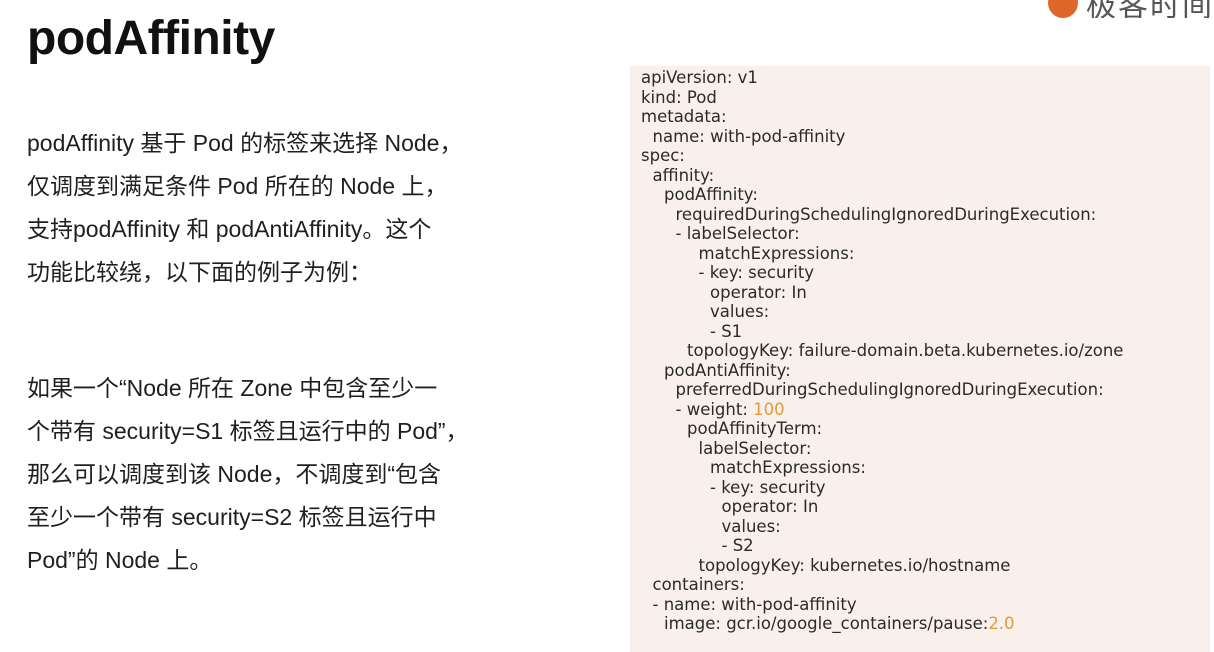 The height and width of the screenshot is (652, 1214). I want to click on code-line: - name: with-pod-affinity, so click(882, 605).